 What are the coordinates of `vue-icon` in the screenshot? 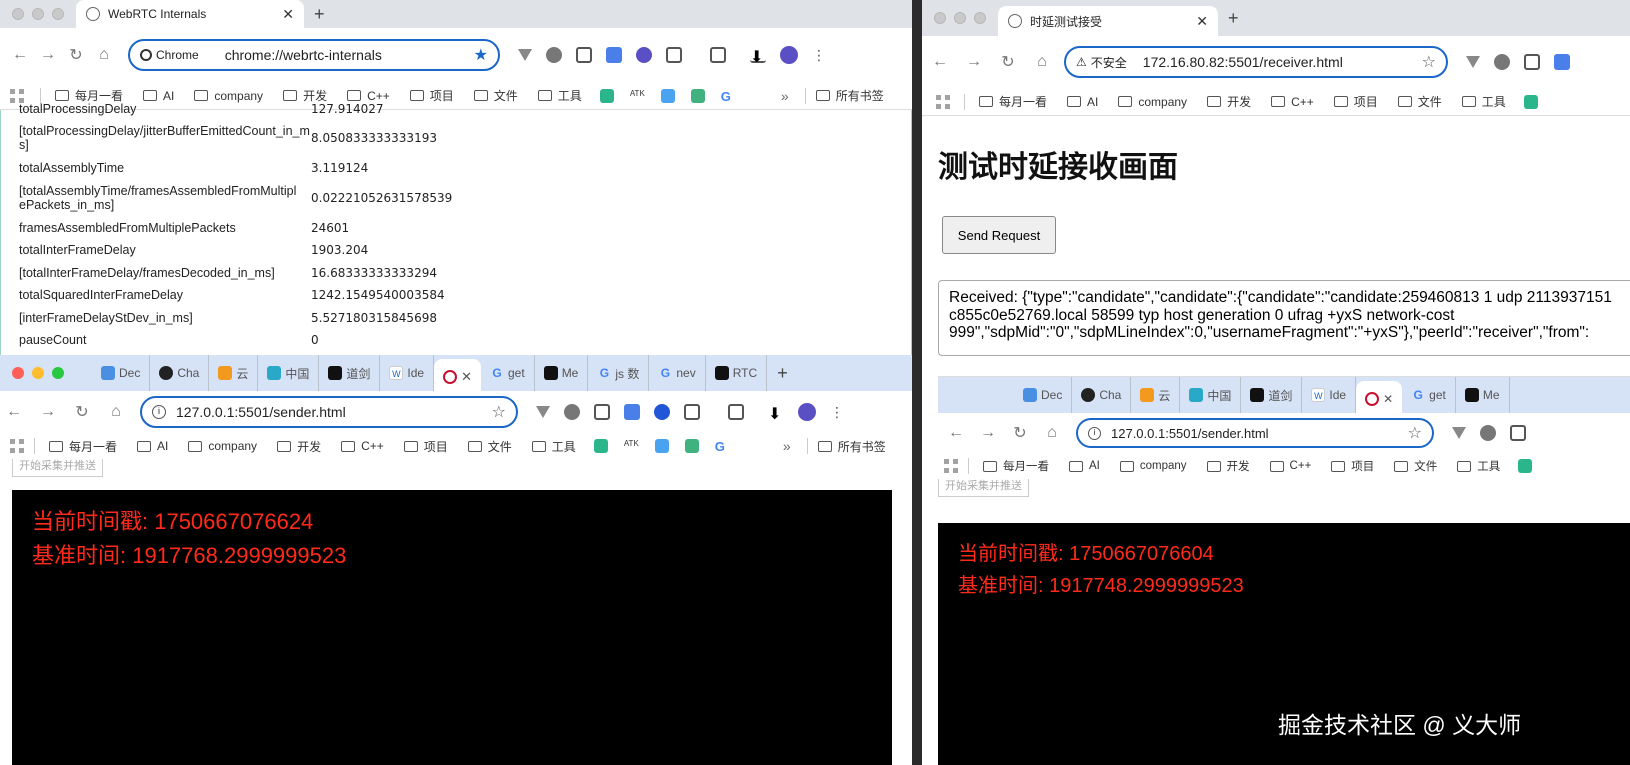 It's located at (691, 446).